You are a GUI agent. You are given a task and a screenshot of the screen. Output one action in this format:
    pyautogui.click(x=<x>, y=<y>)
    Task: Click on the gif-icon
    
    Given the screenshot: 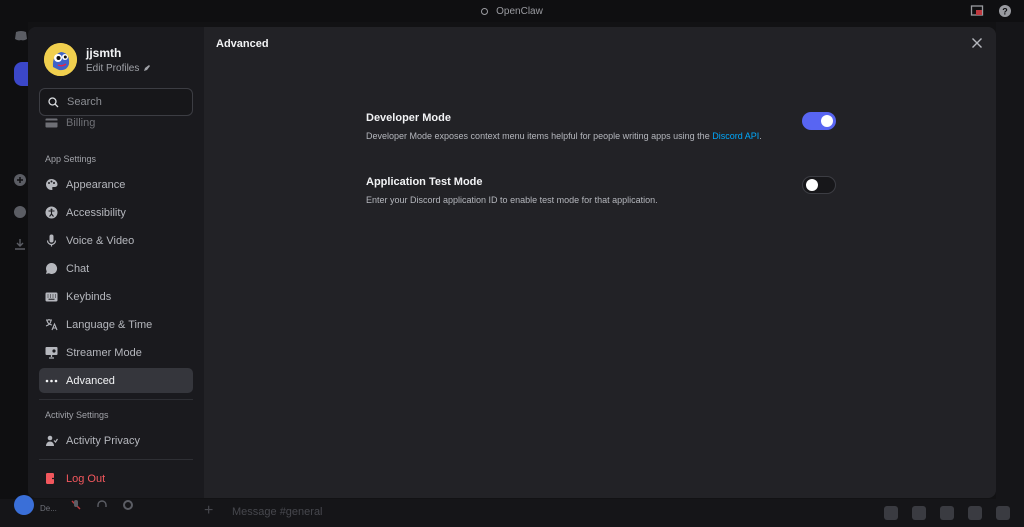 What is the action you would take?
    pyautogui.click(x=919, y=513)
    